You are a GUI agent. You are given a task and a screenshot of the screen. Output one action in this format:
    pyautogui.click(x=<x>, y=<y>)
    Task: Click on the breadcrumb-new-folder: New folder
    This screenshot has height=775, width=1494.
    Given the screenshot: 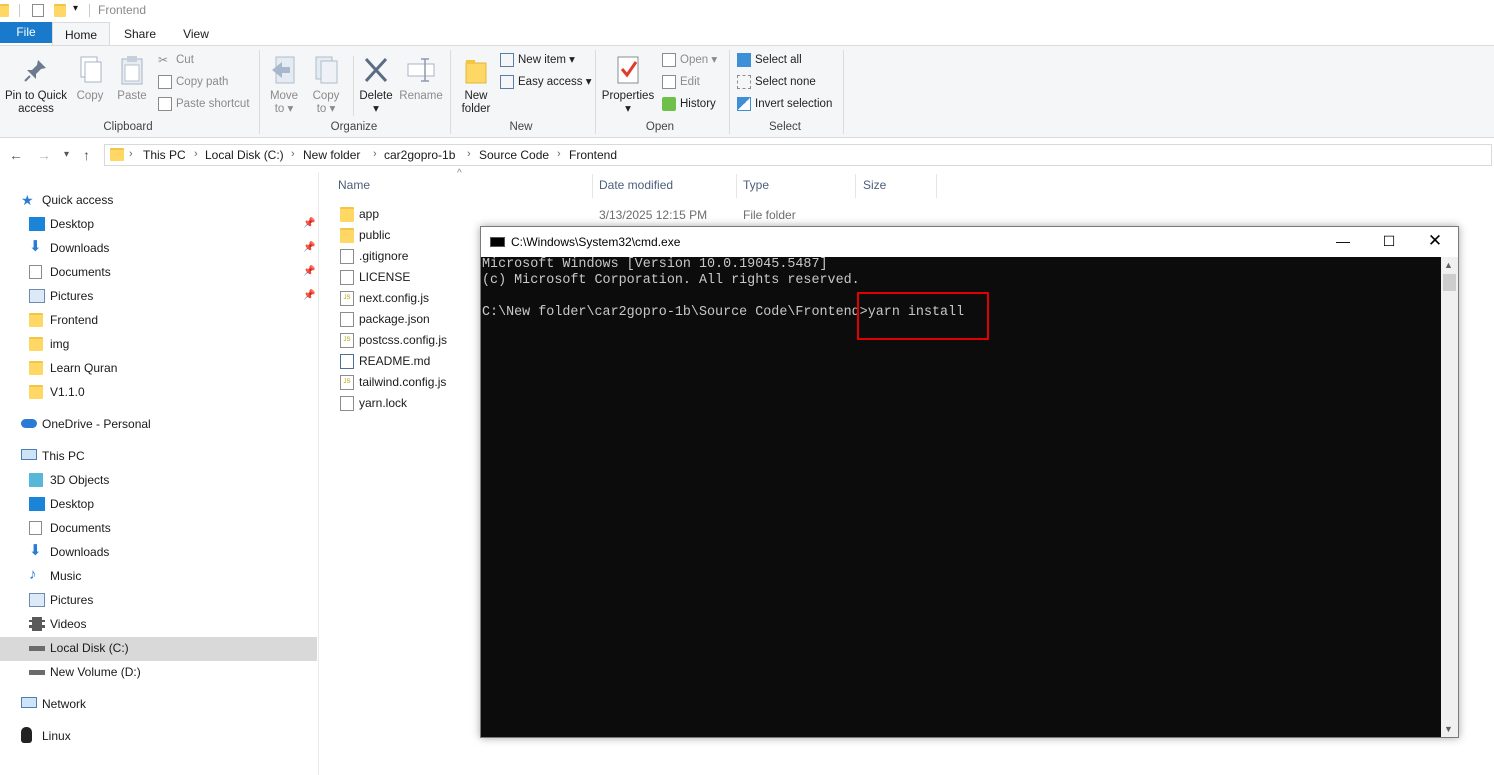 What is the action you would take?
    pyautogui.click(x=331, y=155)
    